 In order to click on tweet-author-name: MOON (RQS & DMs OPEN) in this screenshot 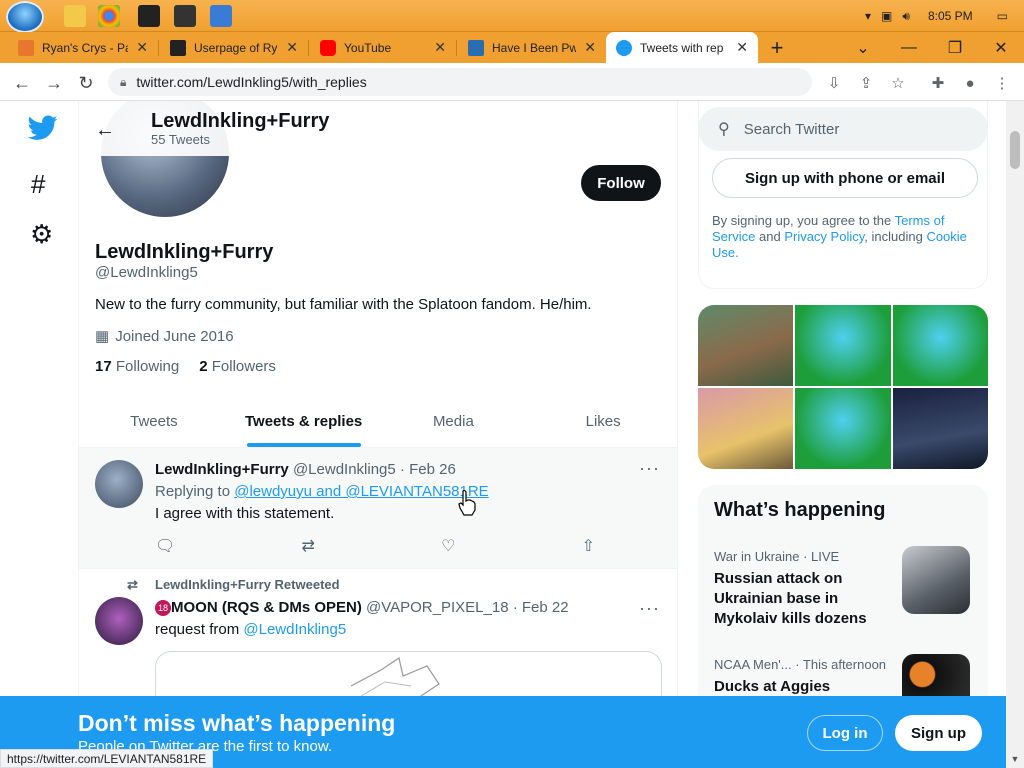, I will do `click(266, 607)`.